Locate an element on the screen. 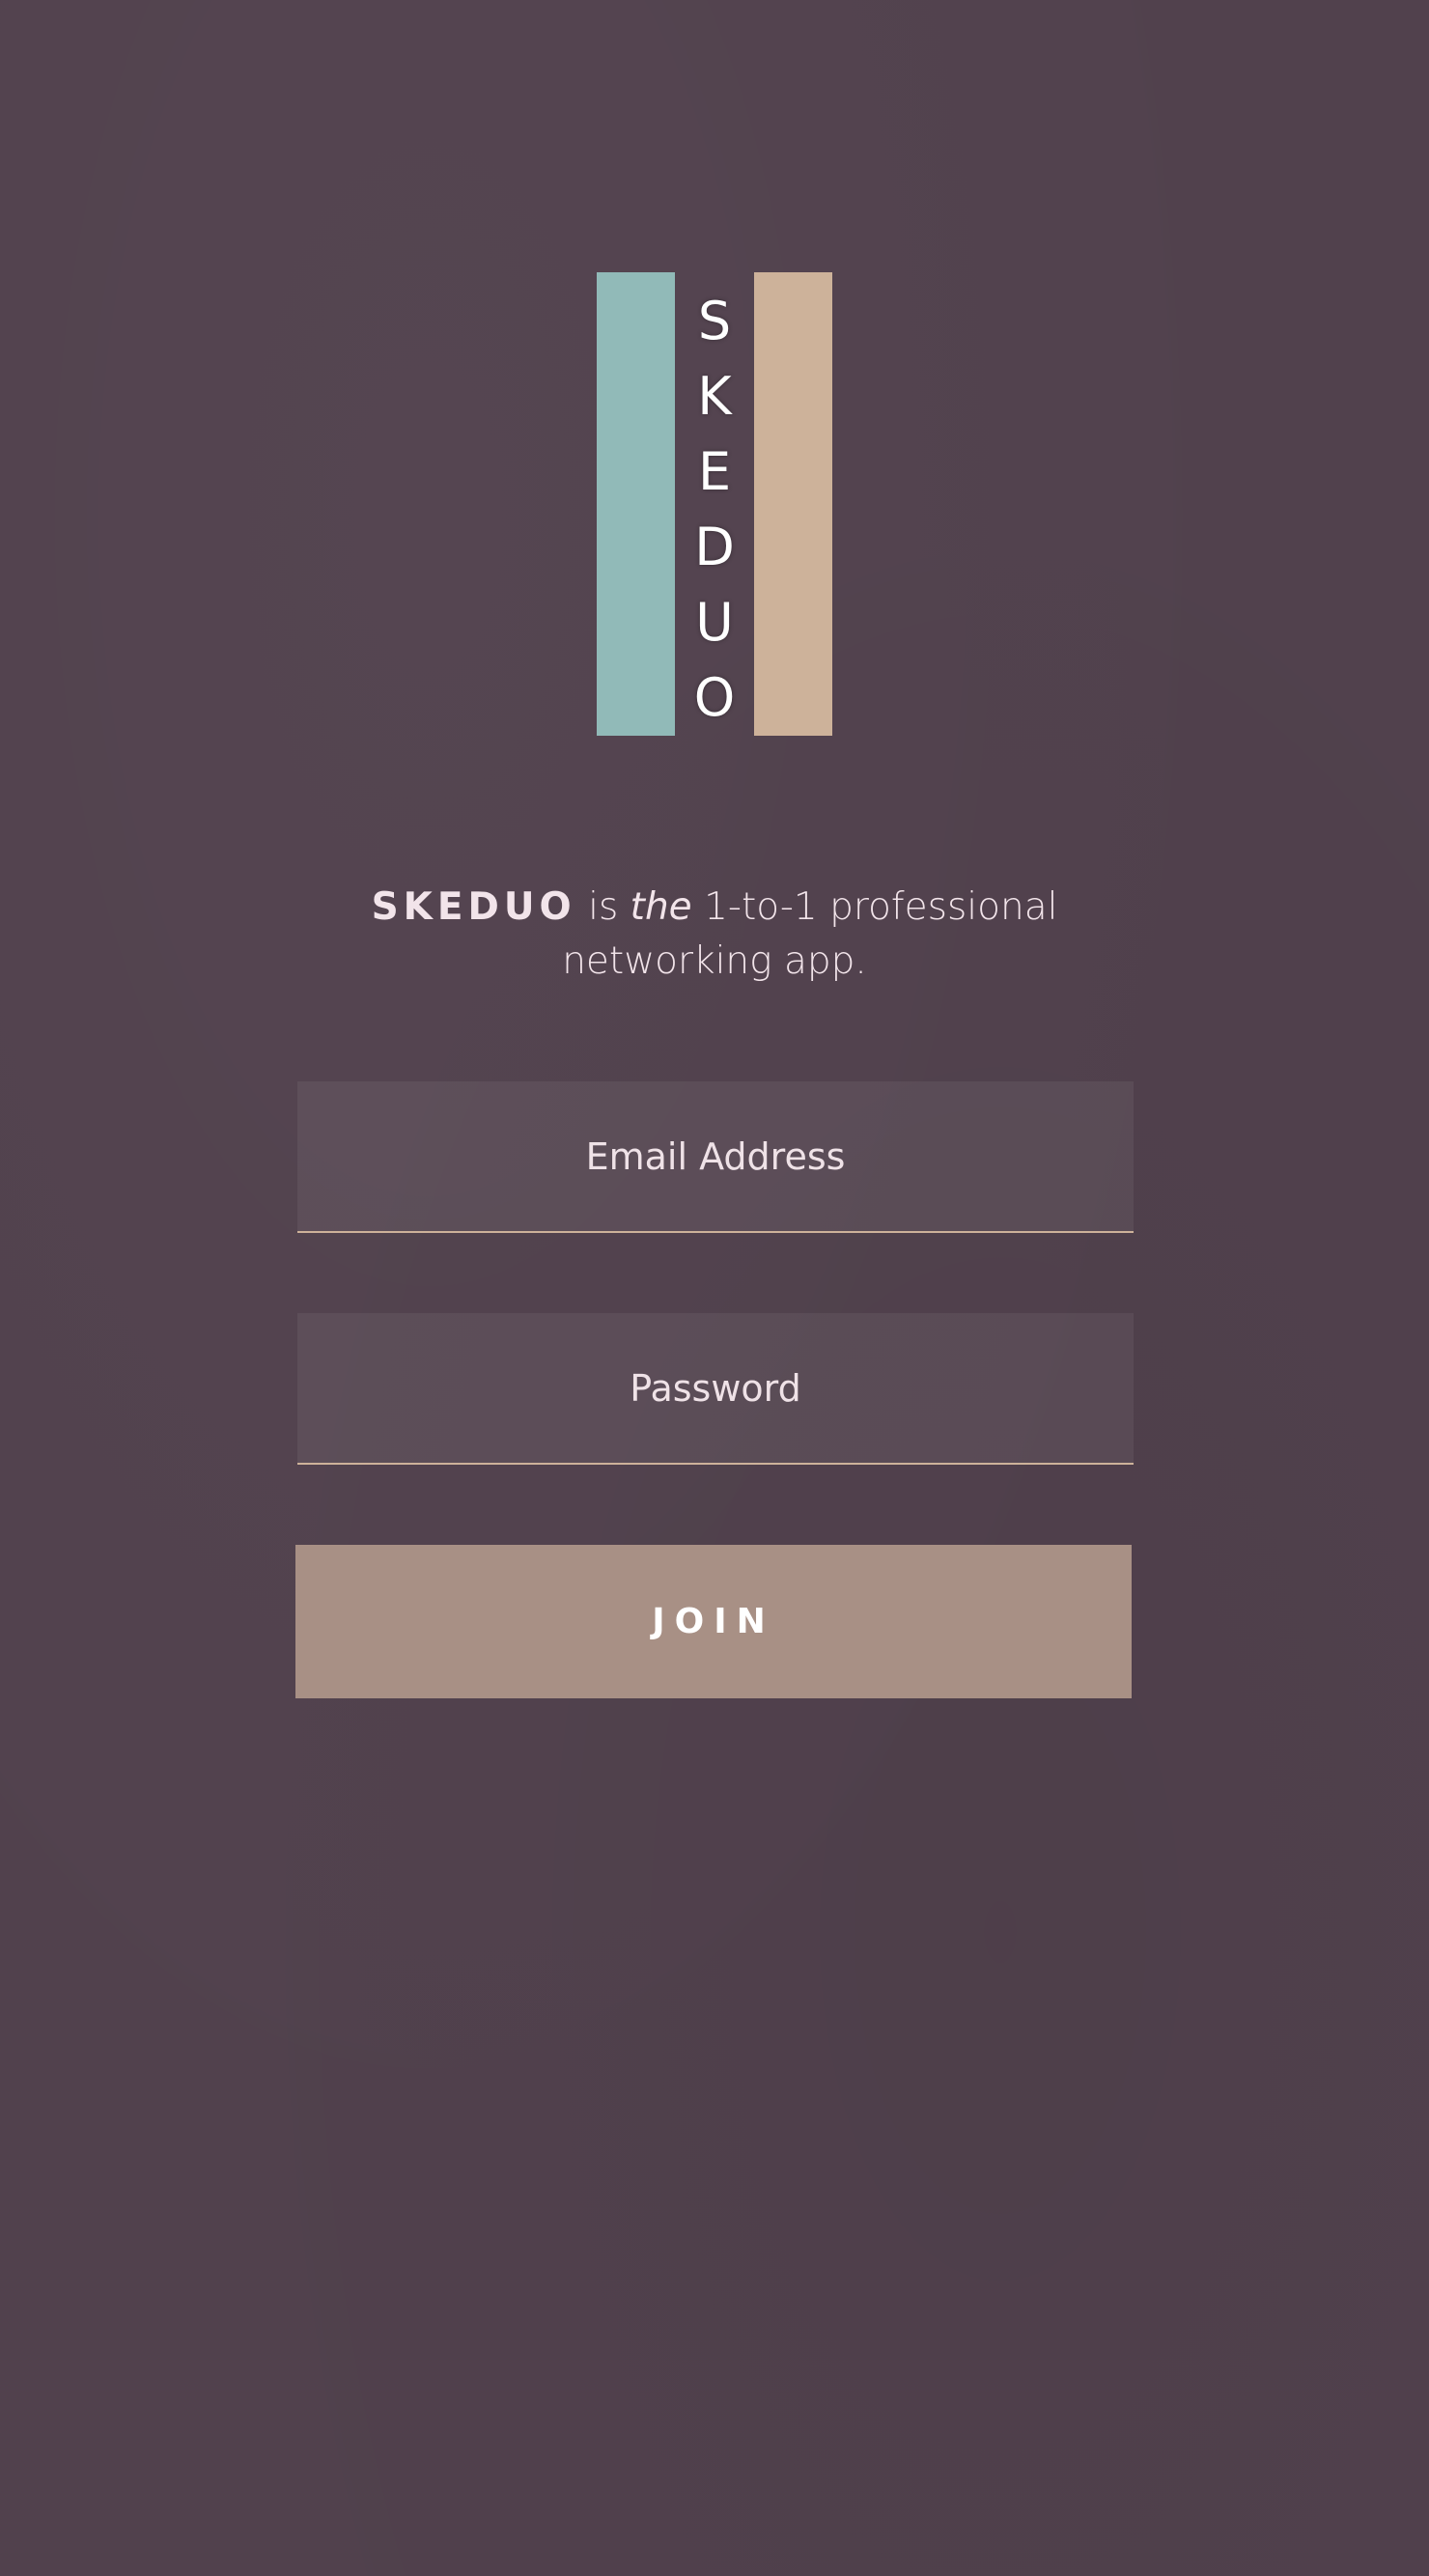 The height and width of the screenshot is (2576, 1429). tagline-emphasis: the is located at coordinates (661, 907).